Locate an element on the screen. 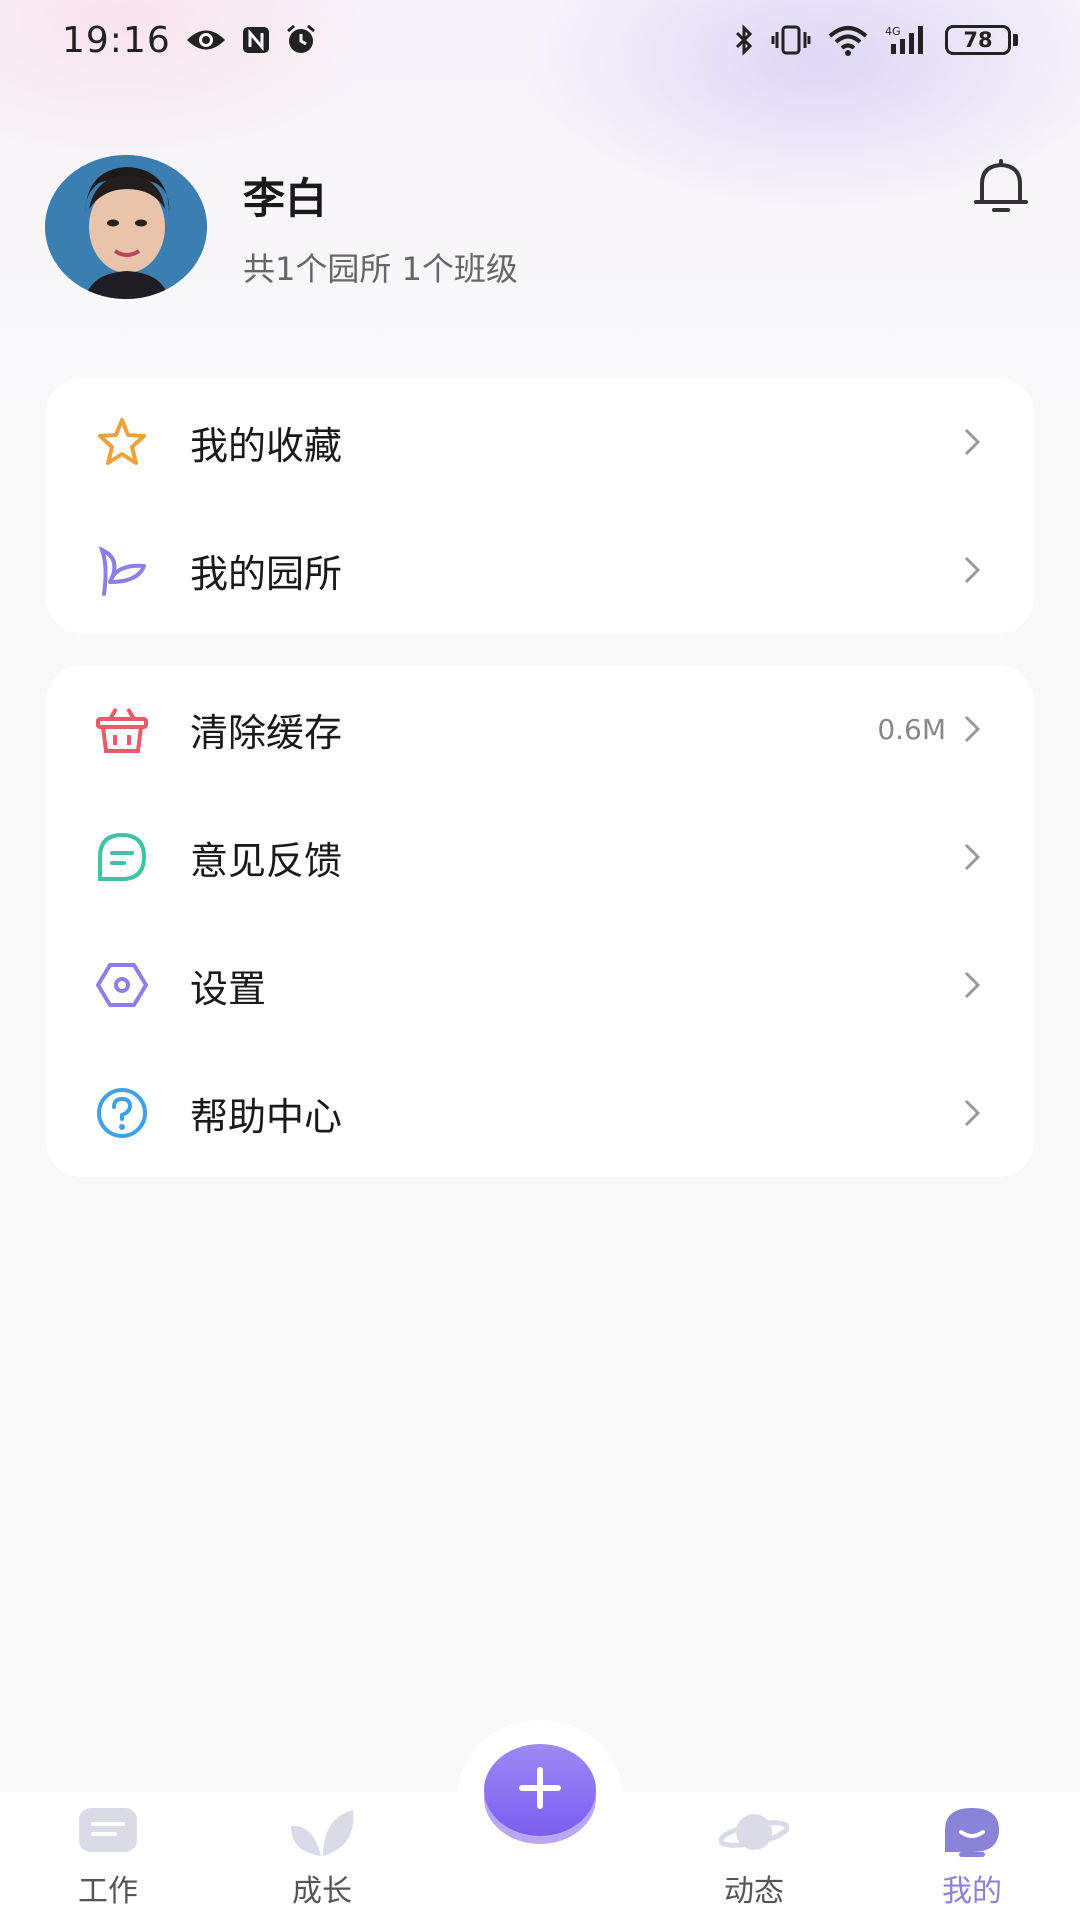 This screenshot has height=1920, width=1080. message-icon is located at coordinates (122, 857).